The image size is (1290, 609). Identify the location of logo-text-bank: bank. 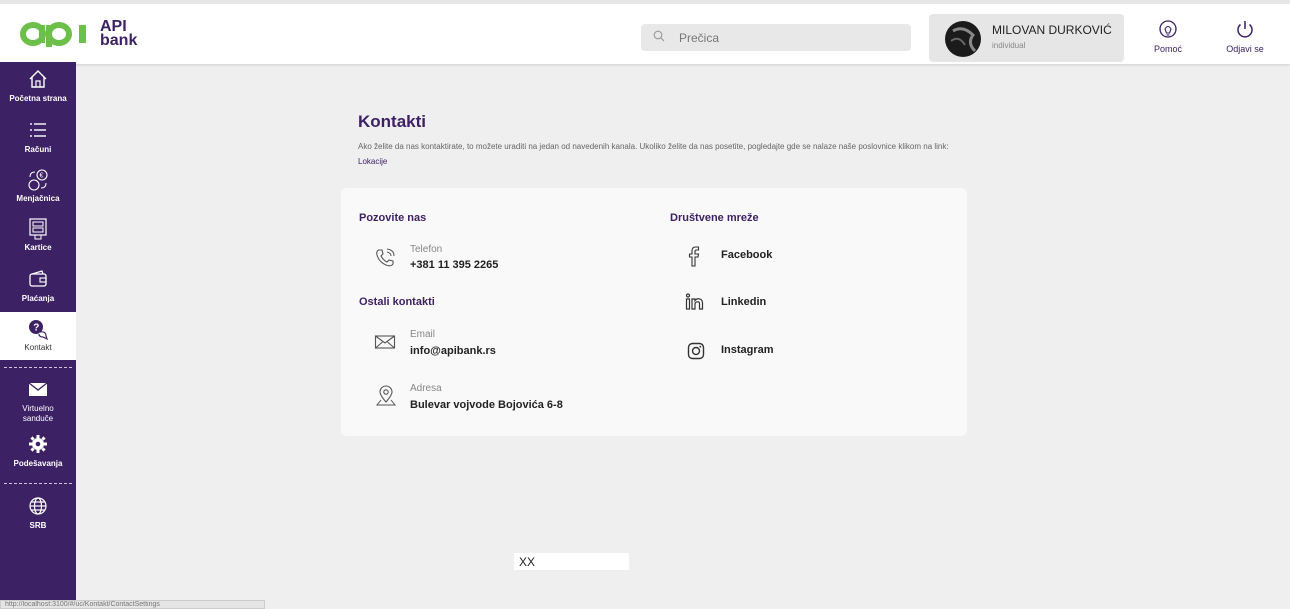
(119, 40).